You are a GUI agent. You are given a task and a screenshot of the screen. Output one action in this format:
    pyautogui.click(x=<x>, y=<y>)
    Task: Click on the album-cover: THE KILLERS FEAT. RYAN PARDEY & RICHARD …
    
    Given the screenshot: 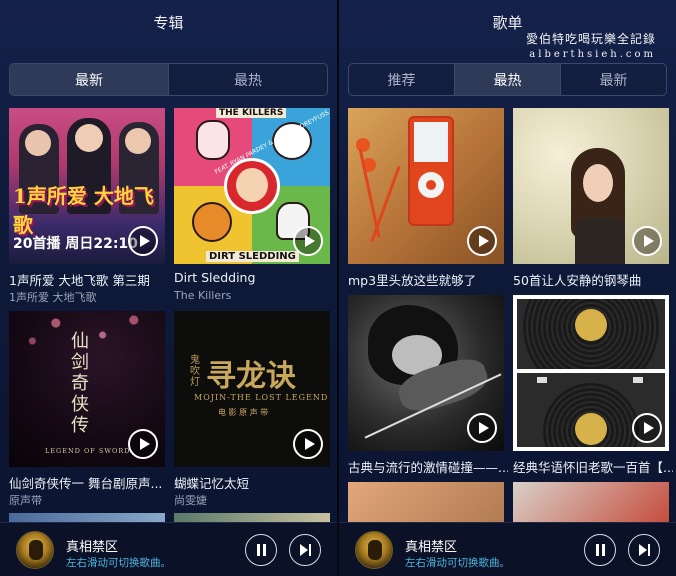 What is the action you would take?
    pyautogui.click(x=252, y=186)
    